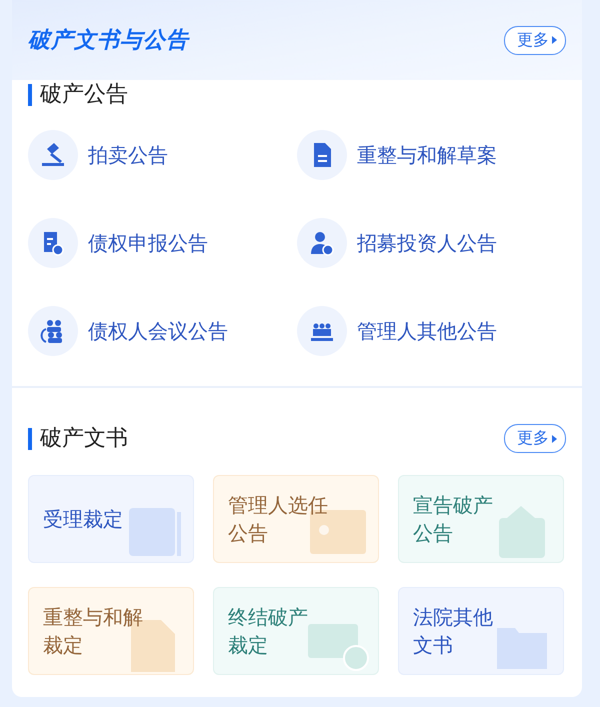  What do you see at coordinates (296, 631) in the screenshot?
I see `document-tile: 终结破产裁定` at bounding box center [296, 631].